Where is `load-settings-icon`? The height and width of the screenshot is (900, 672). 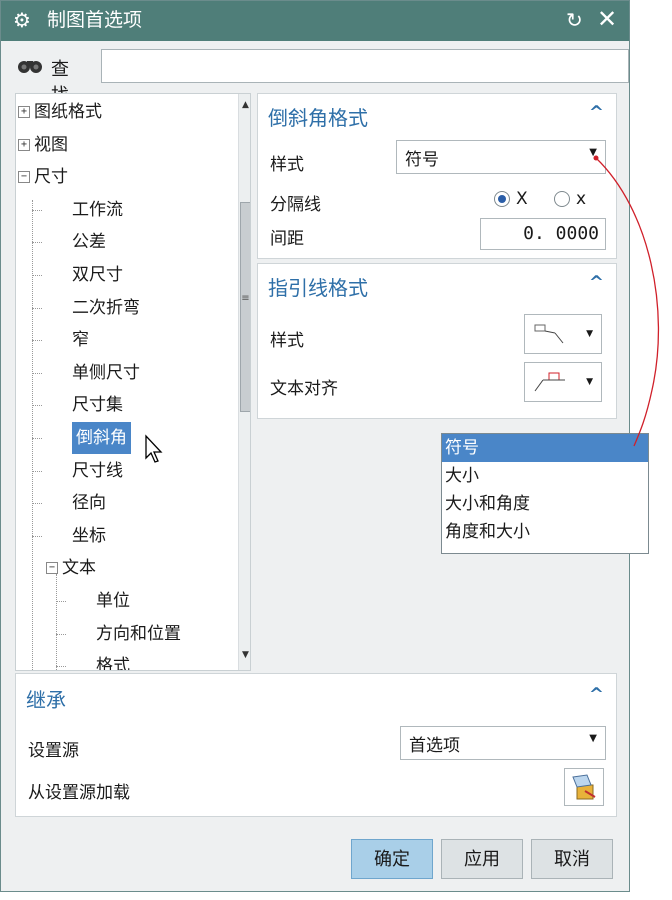 load-settings-icon is located at coordinates (584, 787).